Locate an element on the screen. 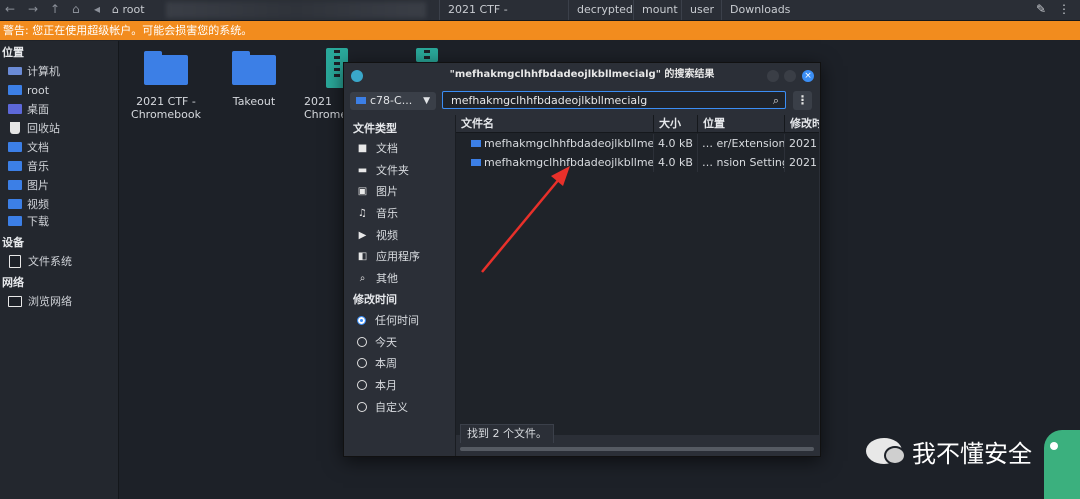 The height and width of the screenshot is (499, 1080). dialog-title: "mefhakmgclhhfbdadeojlkbllmecialg" 的搜索结果 is located at coordinates (582, 74).